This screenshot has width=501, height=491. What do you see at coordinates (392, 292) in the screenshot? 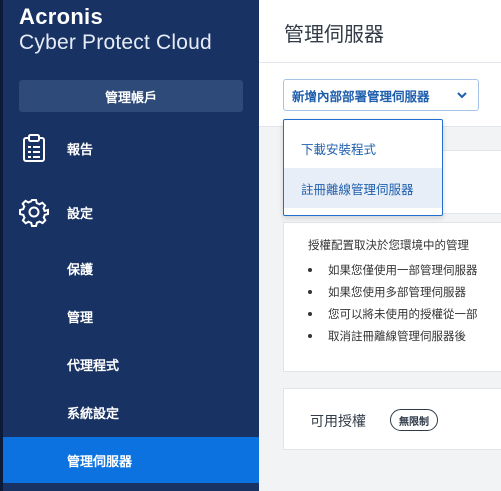
I see `list-item: 如果您使用多部管理伺服器` at bounding box center [392, 292].